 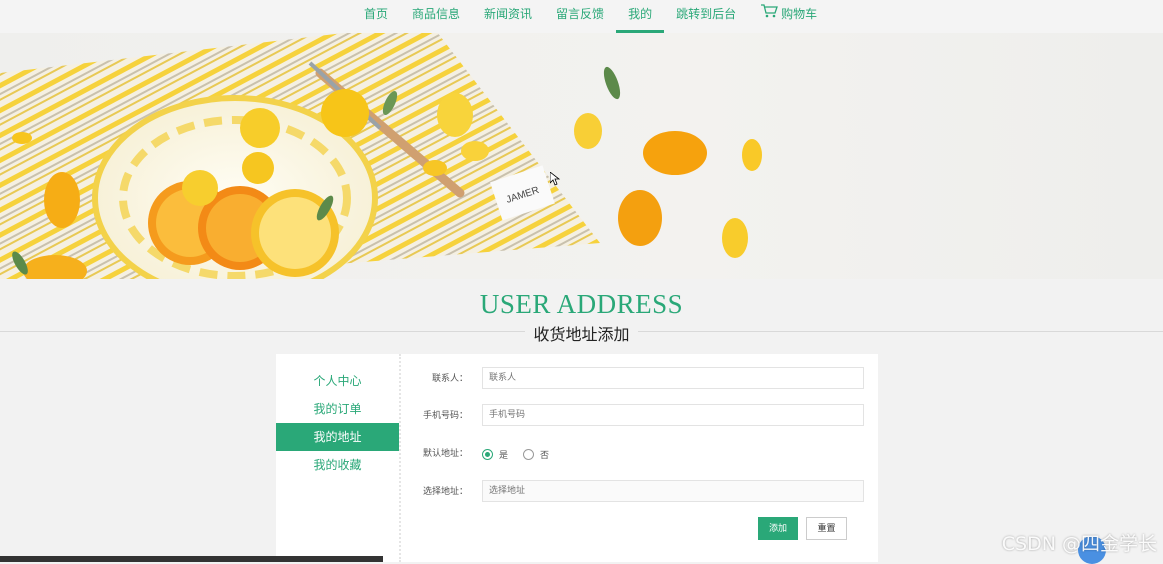 I want to click on section-title-cn: 收货地址添加, so click(x=581, y=333).